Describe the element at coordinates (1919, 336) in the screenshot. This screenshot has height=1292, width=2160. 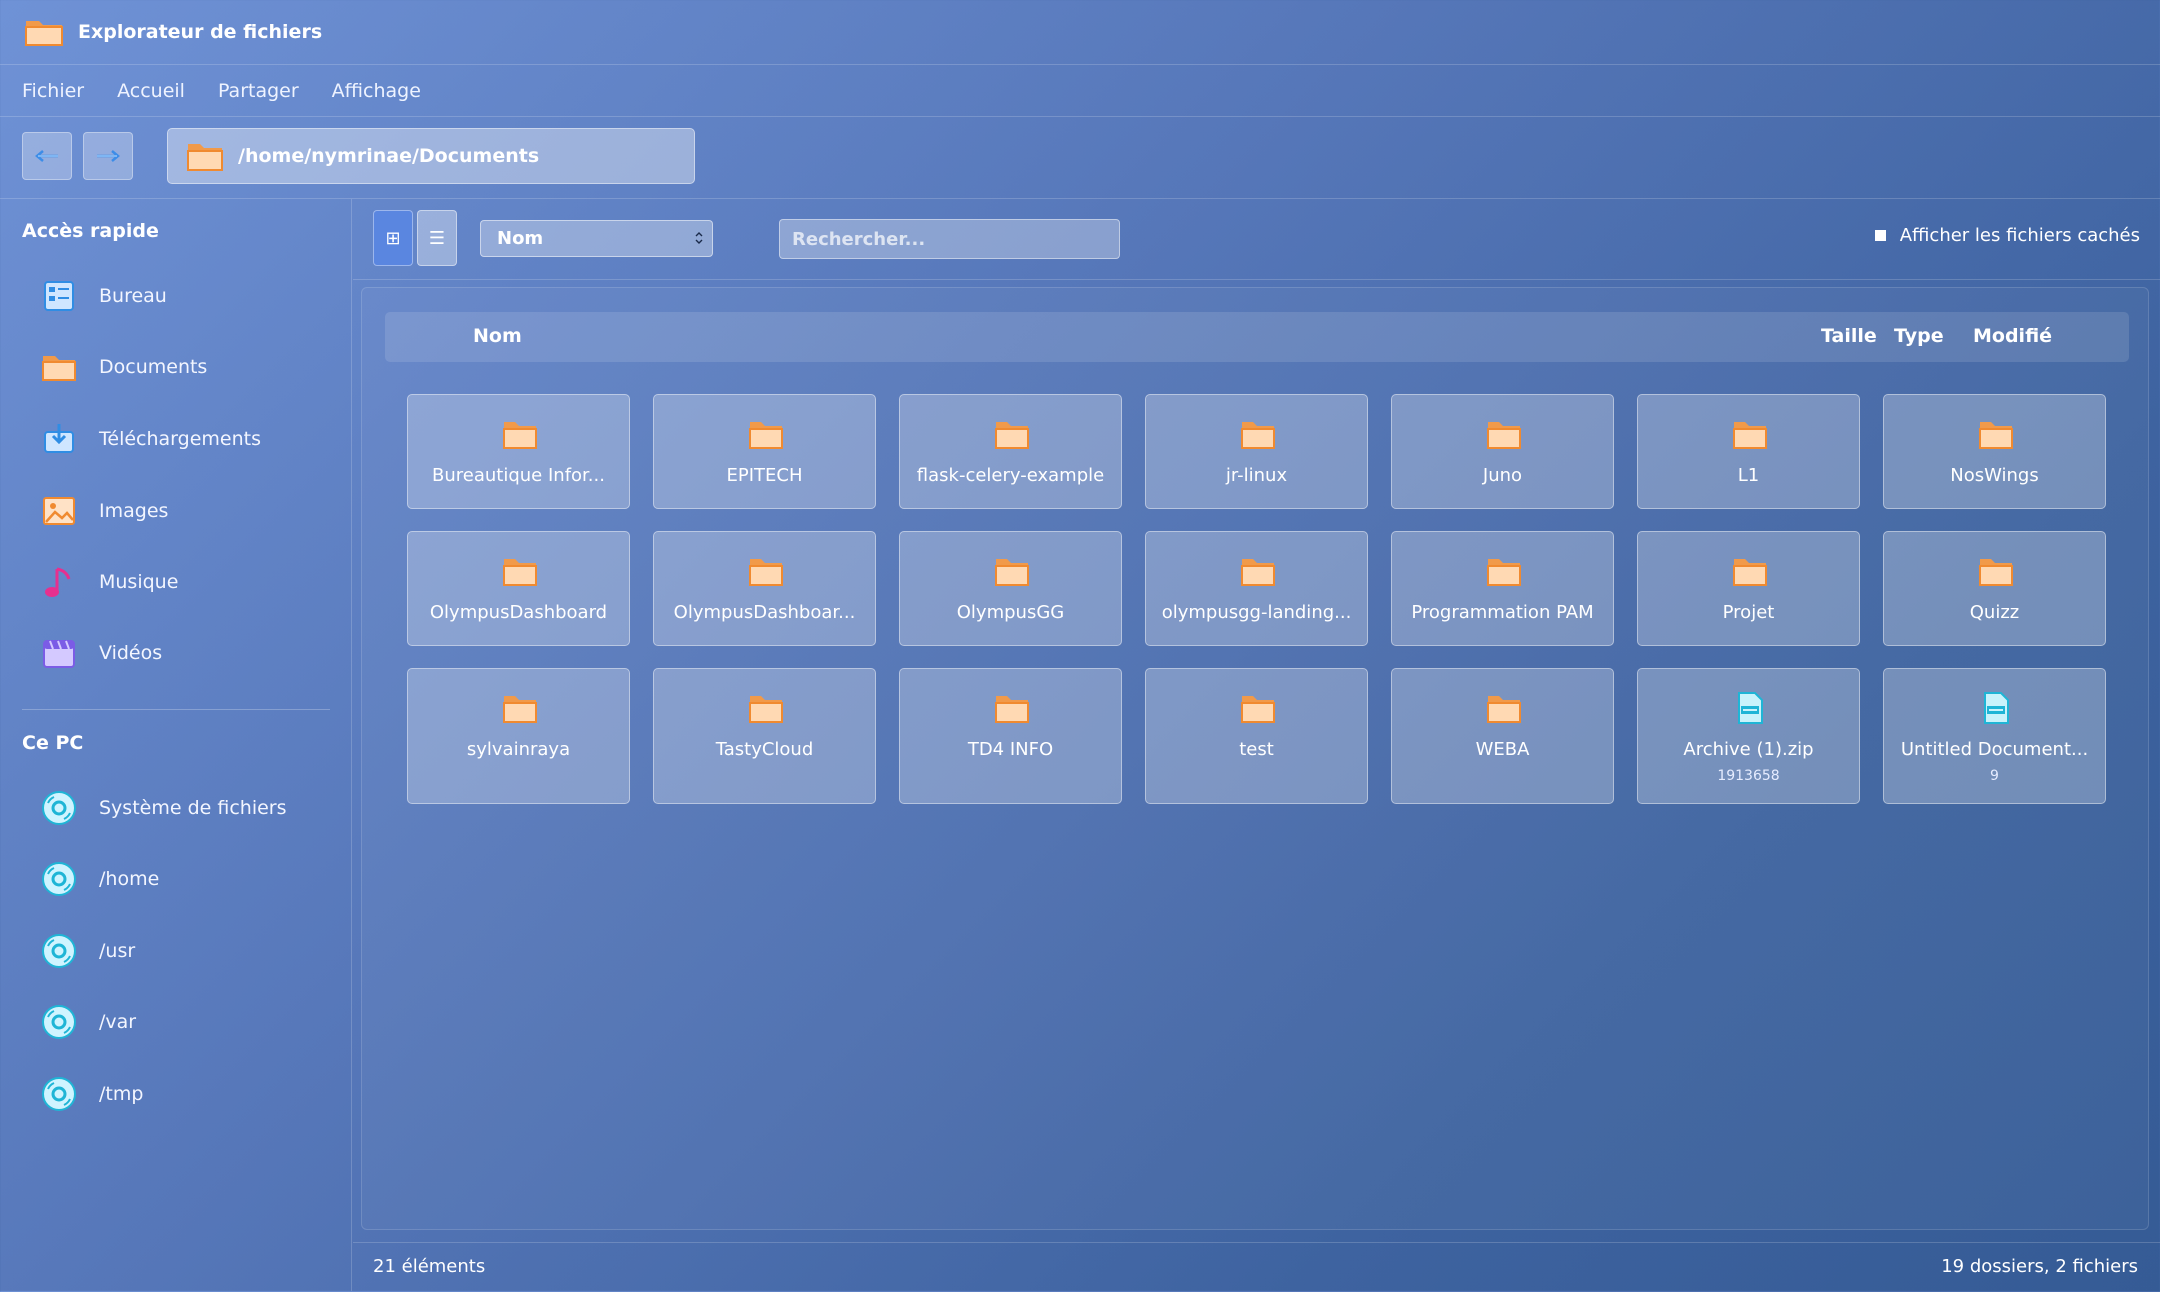
I see `column-type: Type` at that location.